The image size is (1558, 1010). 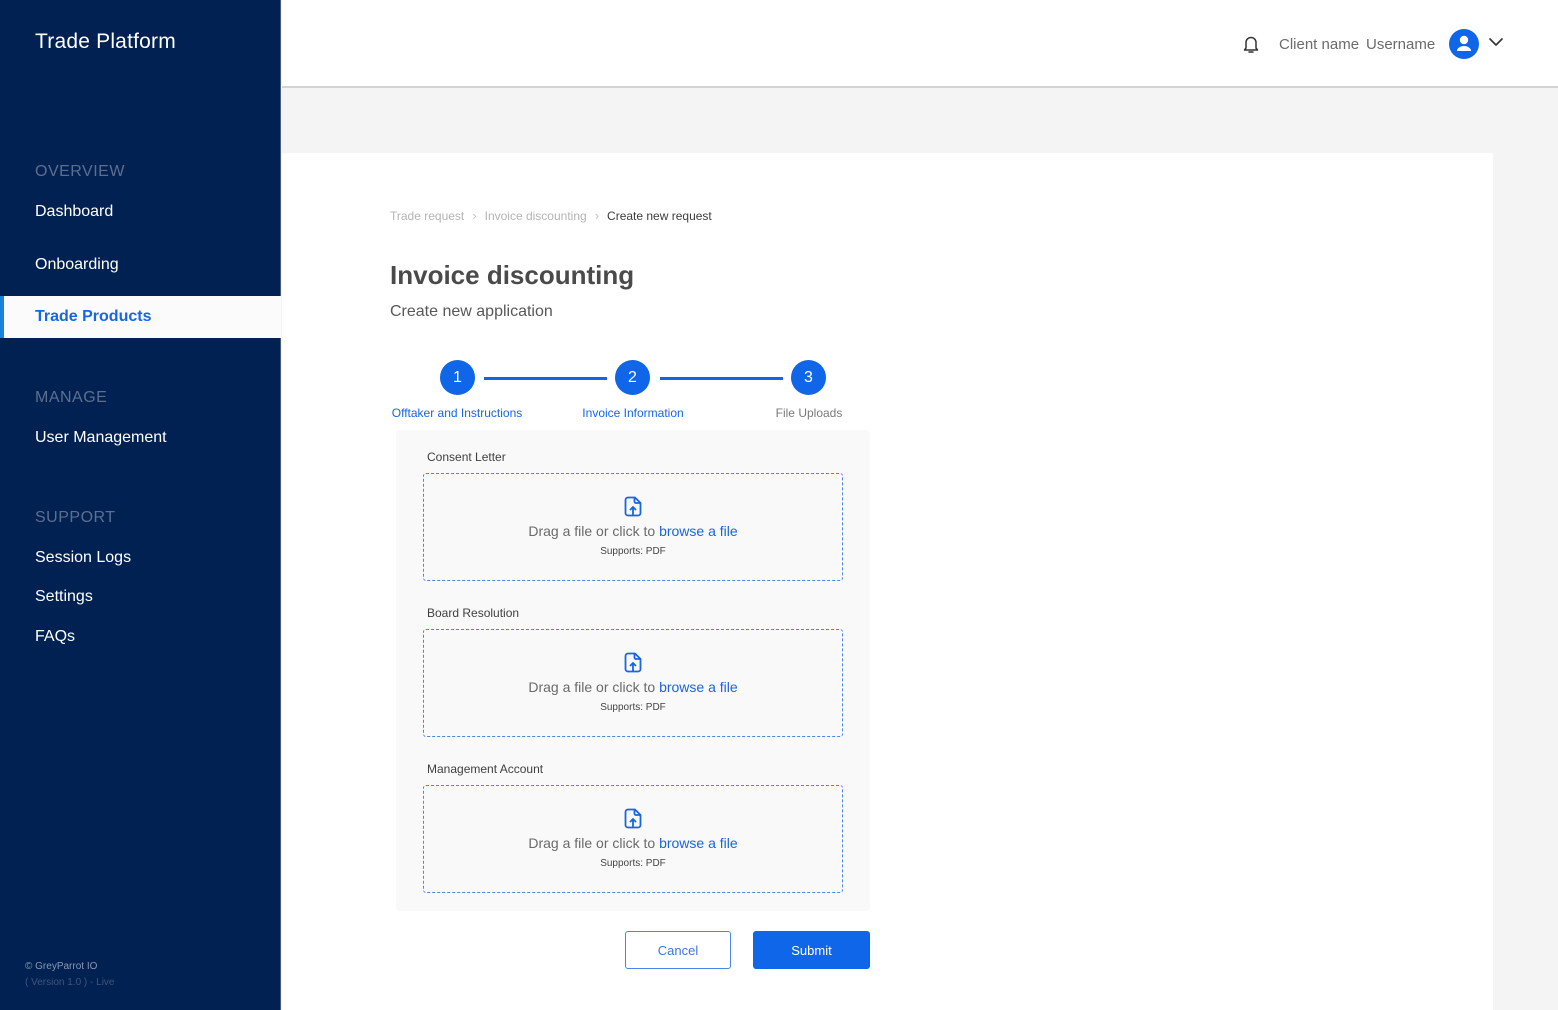 What do you see at coordinates (457, 377) in the screenshot?
I see `step-1-circle: 1` at bounding box center [457, 377].